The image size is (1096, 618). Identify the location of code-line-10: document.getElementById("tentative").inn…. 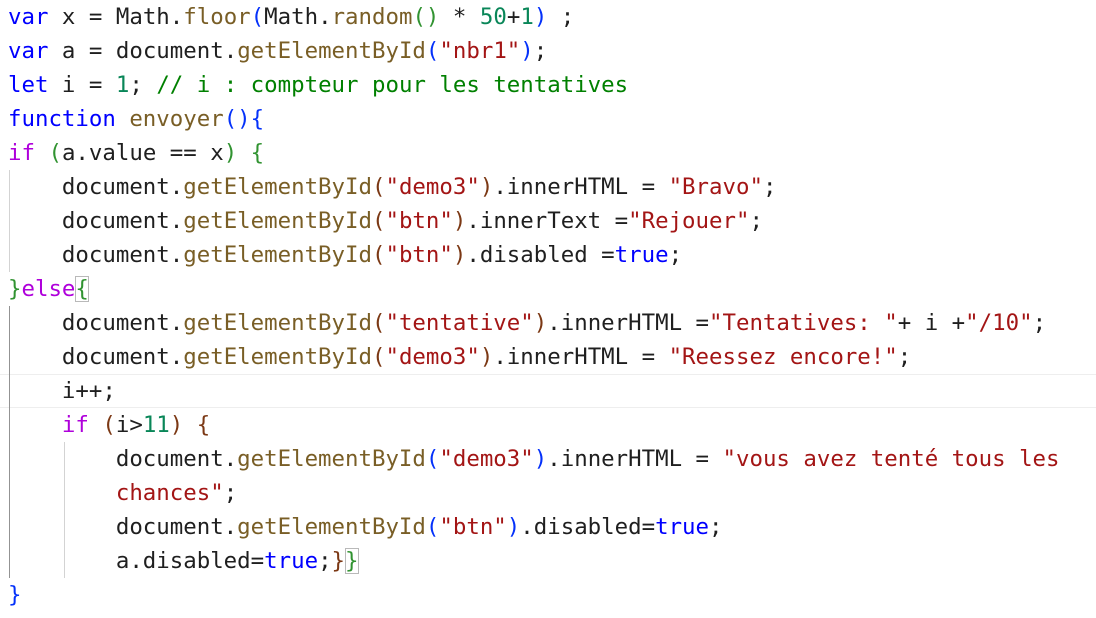
(527, 323).